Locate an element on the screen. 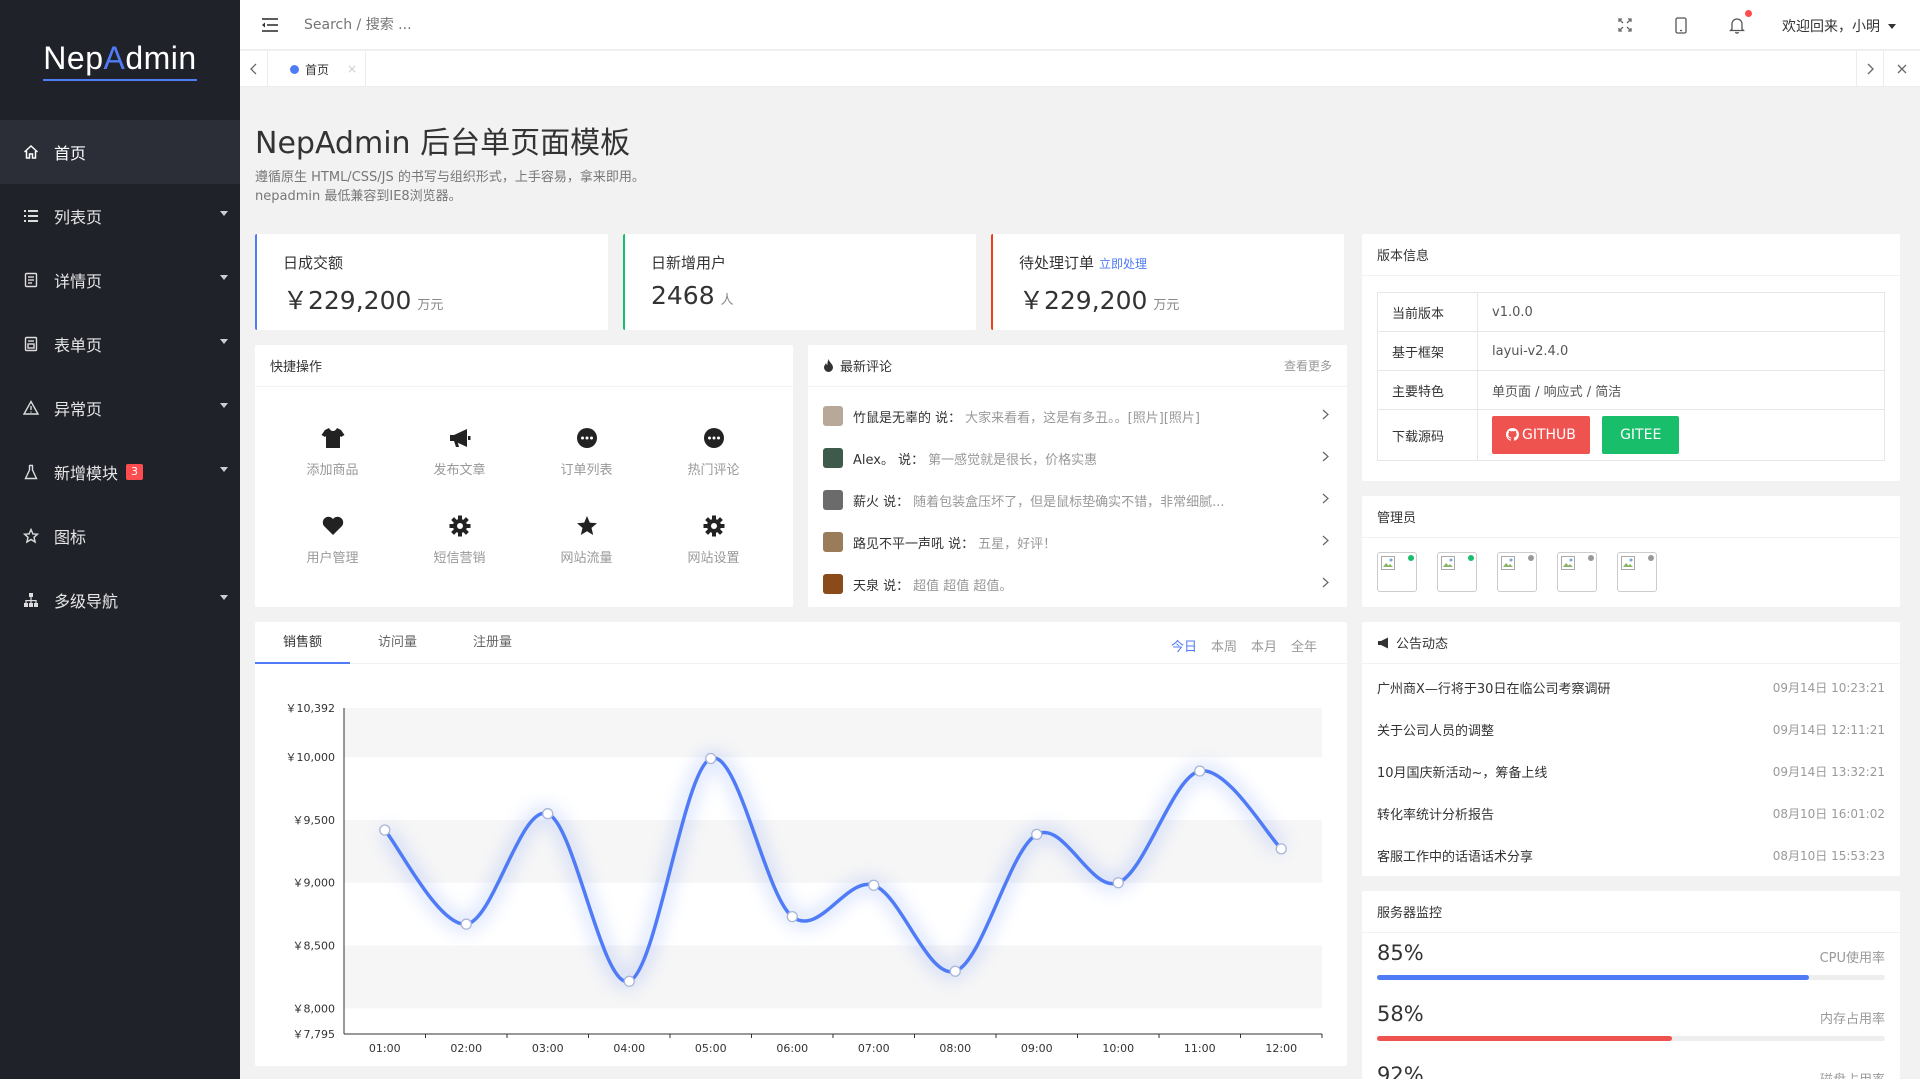 This screenshot has width=1920, height=1079. range-week: 本周 is located at coordinates (1224, 645).